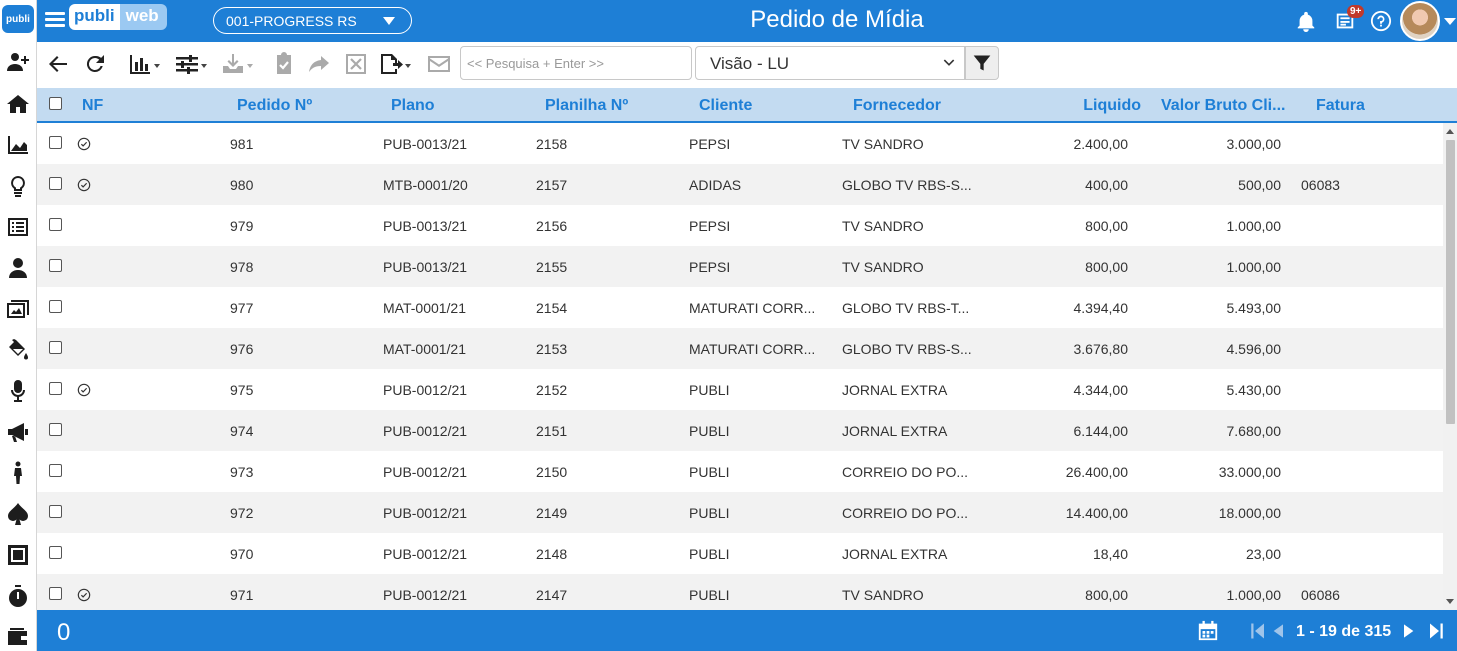 Image resolution: width=1457 pixels, height=651 pixels. Describe the element at coordinates (95, 64) in the screenshot. I see `refresh-icon` at that location.